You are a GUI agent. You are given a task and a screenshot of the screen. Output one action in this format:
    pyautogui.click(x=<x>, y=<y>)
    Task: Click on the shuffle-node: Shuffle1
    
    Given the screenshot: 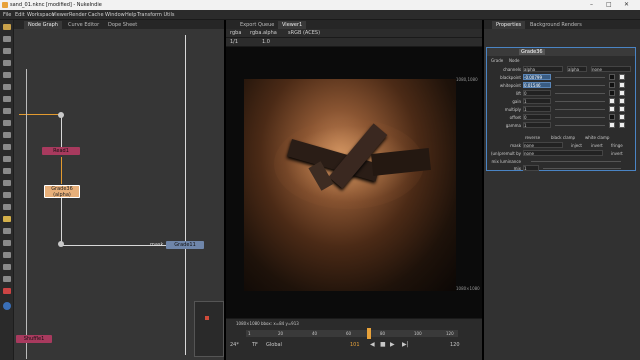 What is the action you would take?
    pyautogui.click(x=34, y=339)
    